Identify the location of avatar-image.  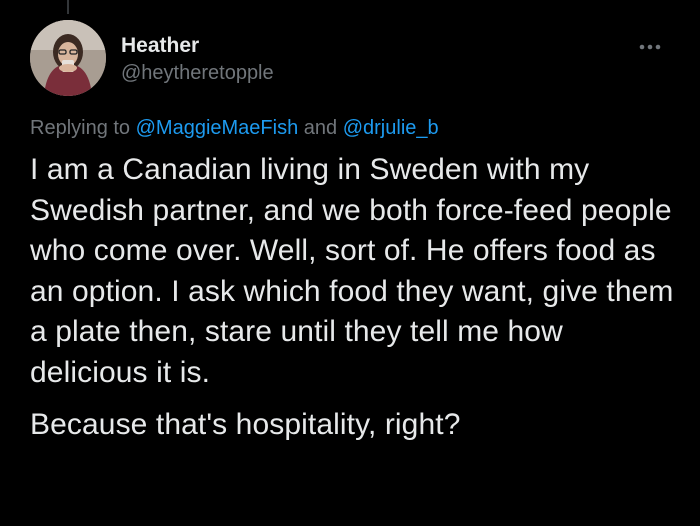
(68, 58).